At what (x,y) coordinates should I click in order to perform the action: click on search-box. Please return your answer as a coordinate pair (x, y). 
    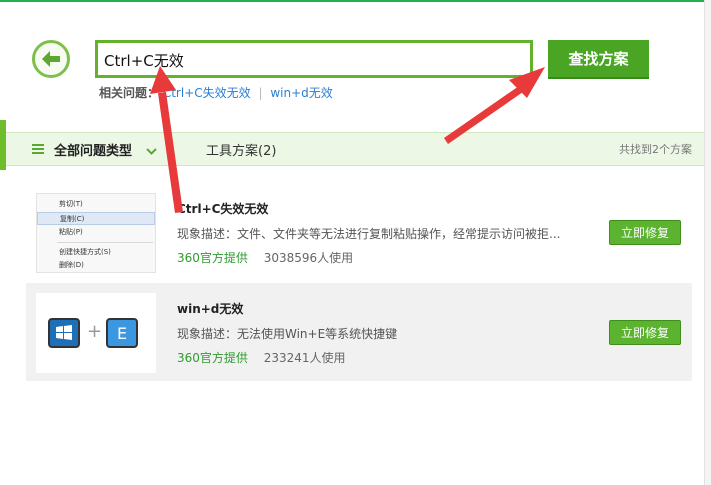
    Looking at the image, I should click on (314, 59).